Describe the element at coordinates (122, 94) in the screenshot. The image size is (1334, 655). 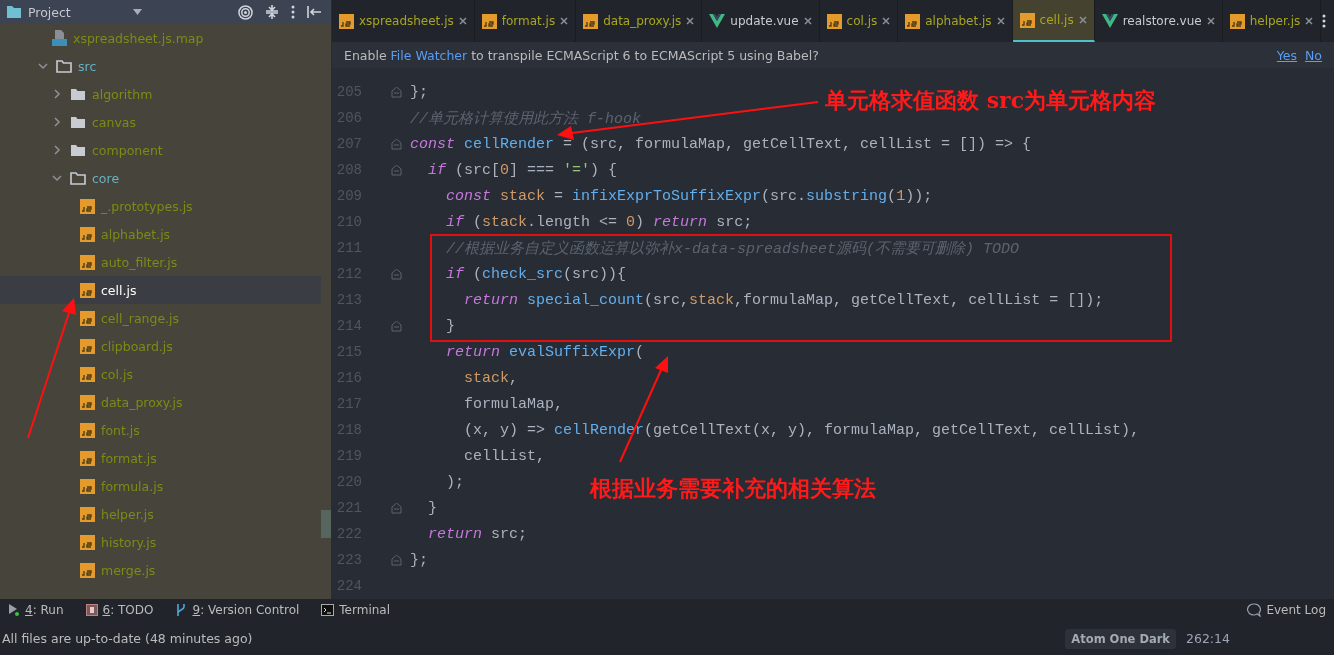
I see `file-name: algorithm` at that location.